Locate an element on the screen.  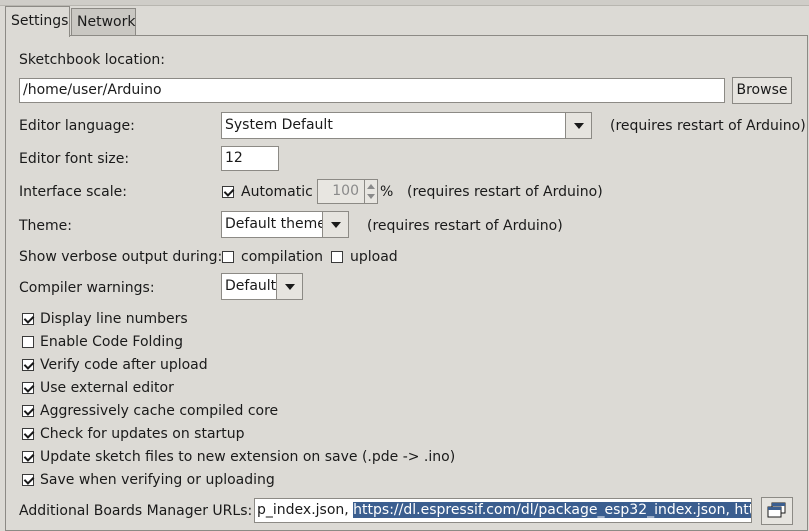
theme-label: Theme: is located at coordinates (46, 226).